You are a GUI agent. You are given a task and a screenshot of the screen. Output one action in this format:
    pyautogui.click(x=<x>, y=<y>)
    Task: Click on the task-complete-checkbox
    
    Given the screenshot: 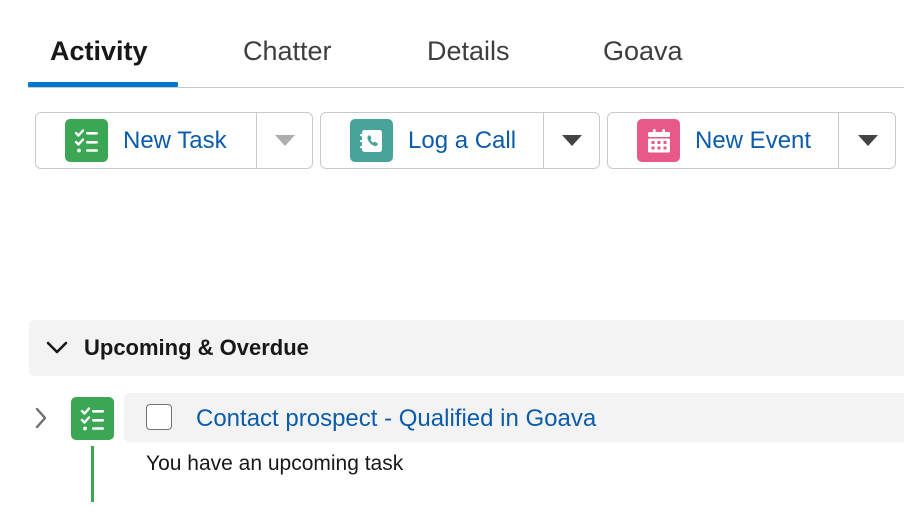 What is the action you would take?
    pyautogui.click(x=159, y=417)
    